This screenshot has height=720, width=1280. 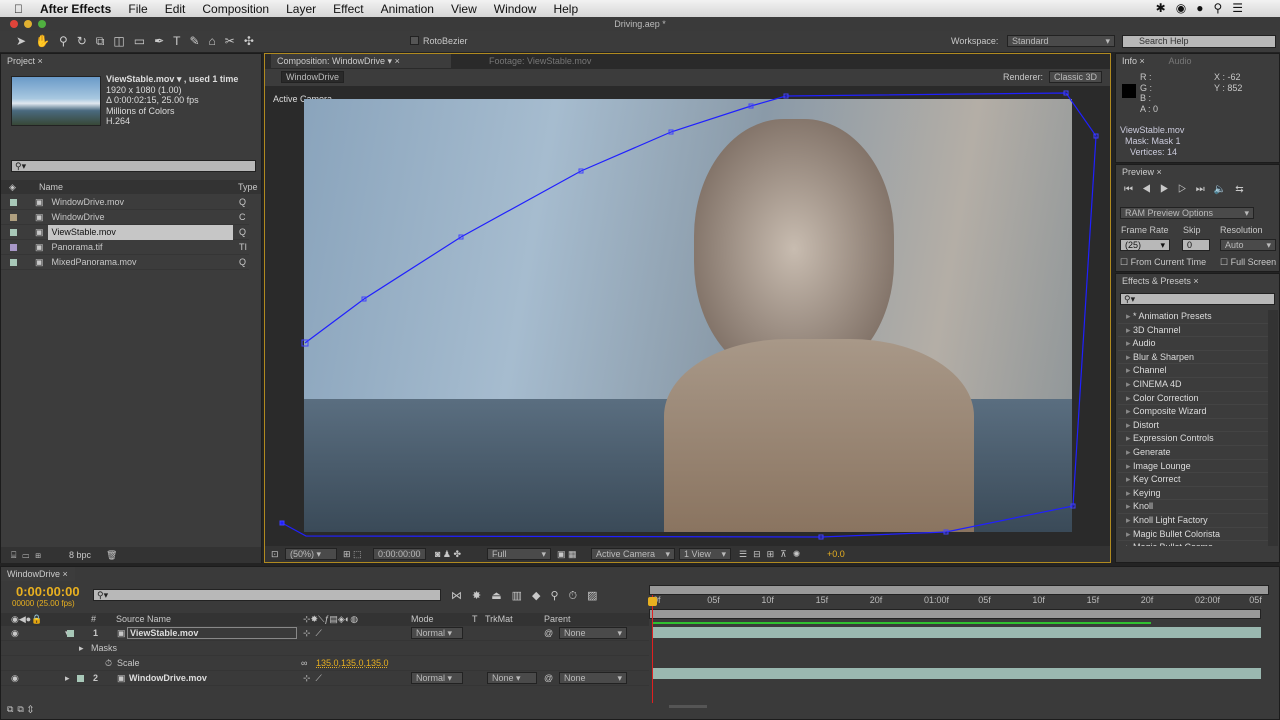 What do you see at coordinates (1193, 358) in the screenshot?
I see `effect-category: ▸ Blur & Sharpen` at bounding box center [1193, 358].